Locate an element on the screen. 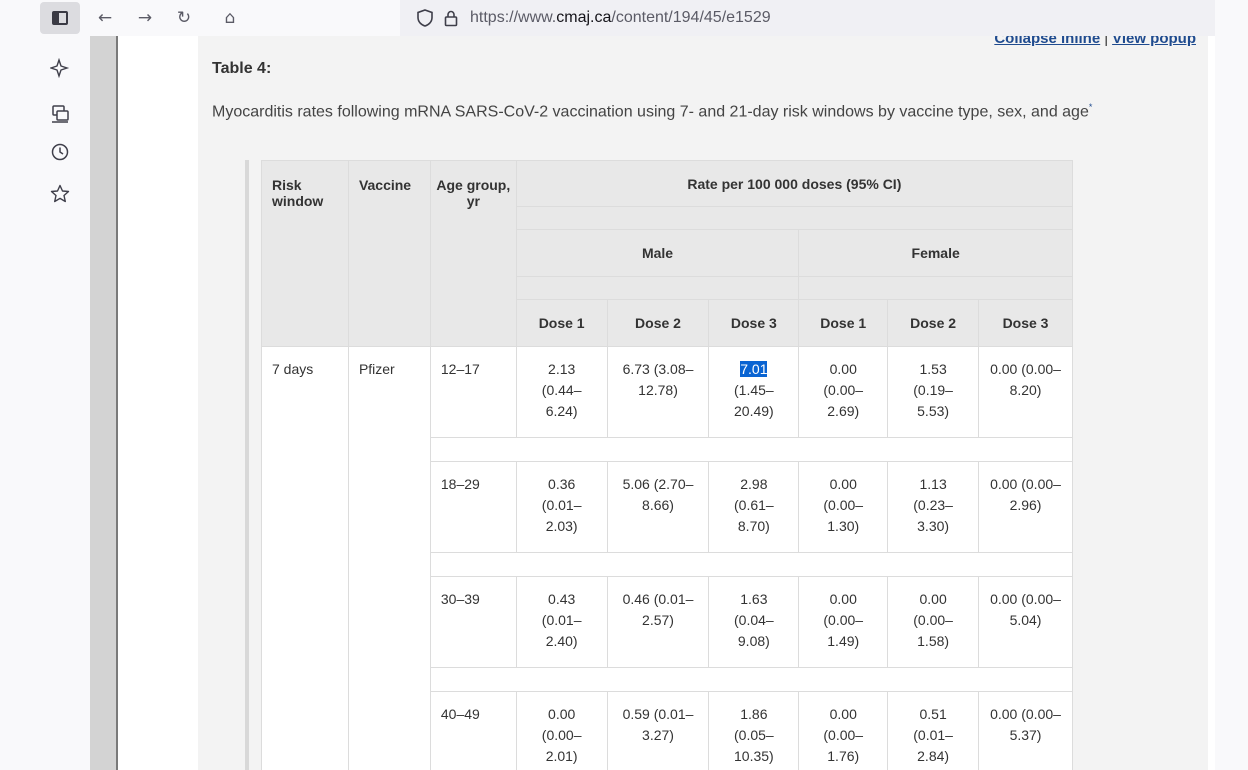 The width and height of the screenshot is (1248, 770). address-bar: https://www.cmaj.ca/content/194/45/e1529 is located at coordinates (807, 18).